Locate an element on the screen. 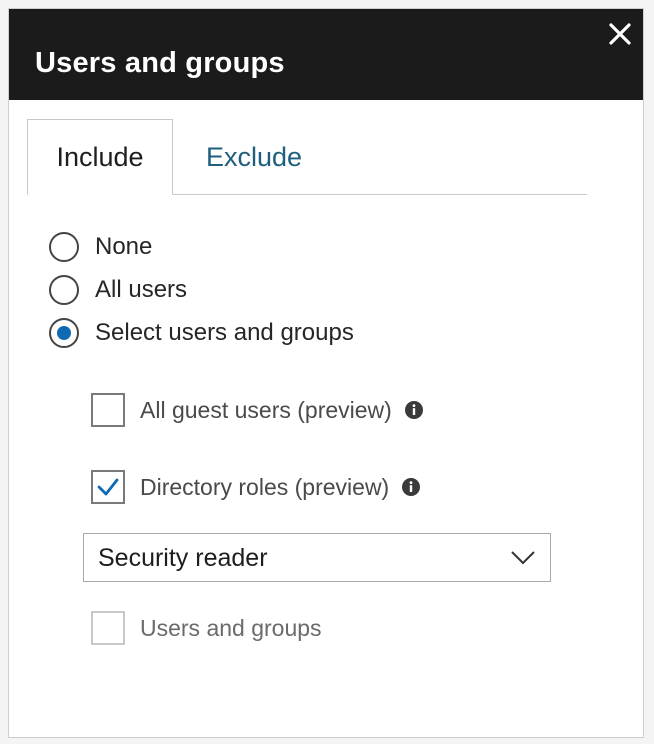  close-button is located at coordinates (620, 34).